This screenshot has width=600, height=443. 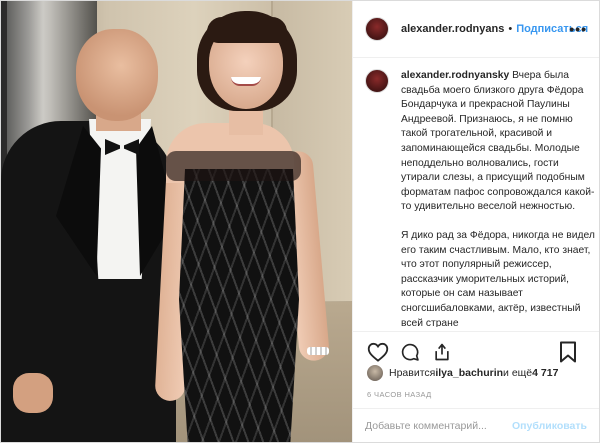 I want to click on likes-summary: Нравится ilya_bachurin и ещё 4 717, so click(x=462, y=373).